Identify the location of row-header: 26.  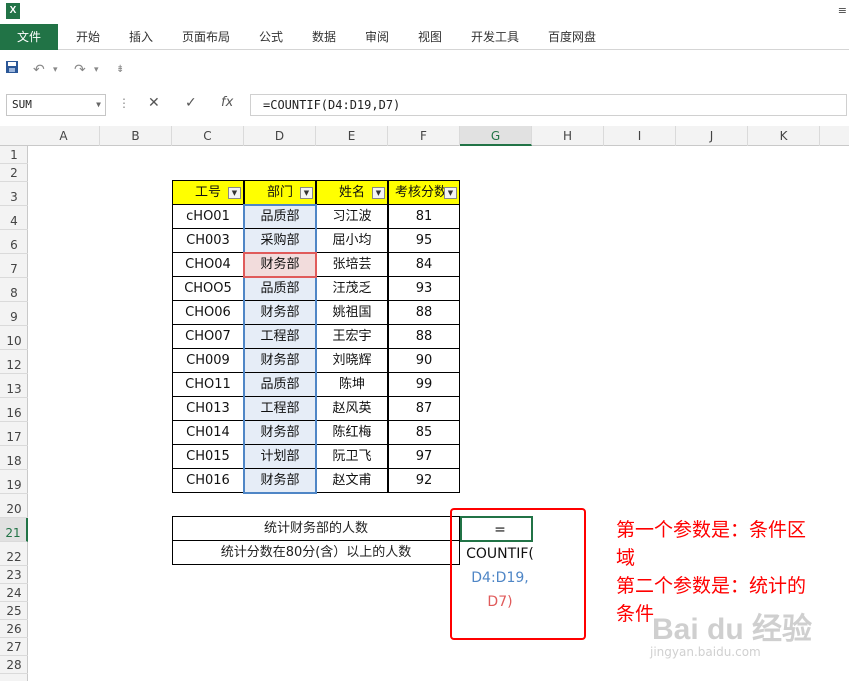
(14, 629).